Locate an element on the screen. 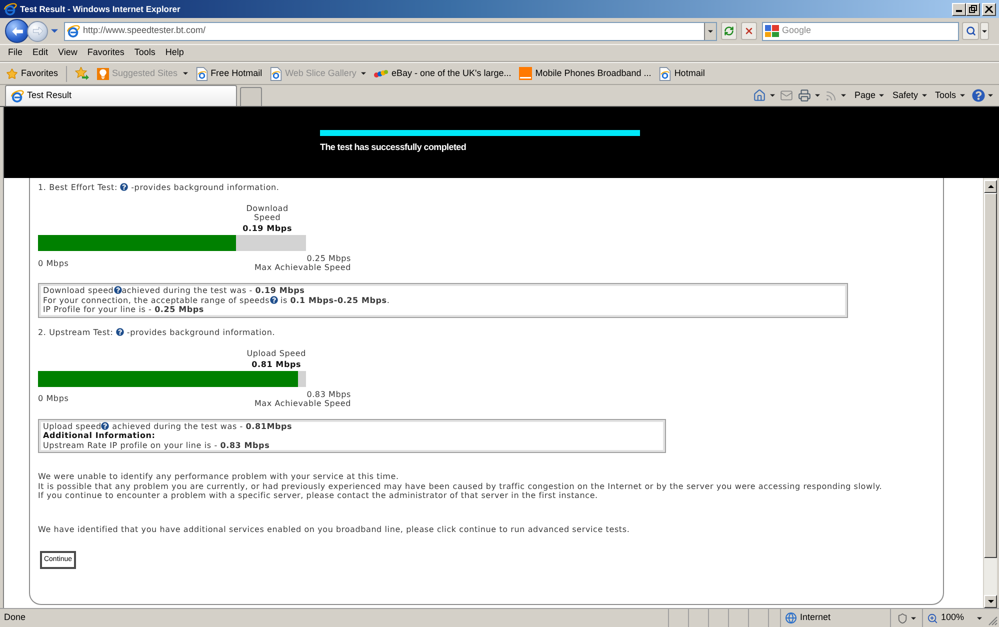 The image size is (999, 627). speed-label: Upload Speed is located at coordinates (276, 353).